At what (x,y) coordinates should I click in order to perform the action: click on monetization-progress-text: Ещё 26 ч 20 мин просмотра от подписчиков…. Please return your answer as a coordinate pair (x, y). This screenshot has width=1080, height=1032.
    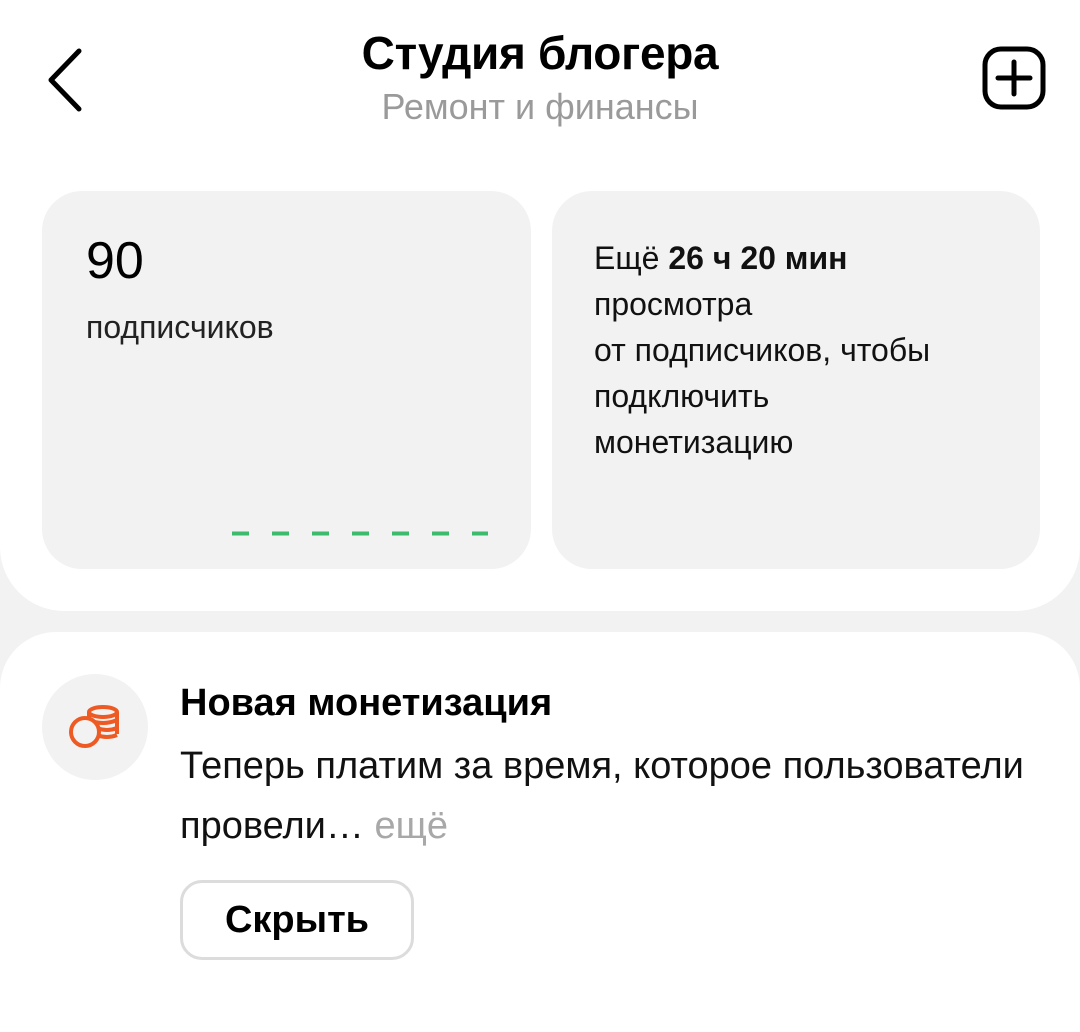
    Looking at the image, I should click on (804, 350).